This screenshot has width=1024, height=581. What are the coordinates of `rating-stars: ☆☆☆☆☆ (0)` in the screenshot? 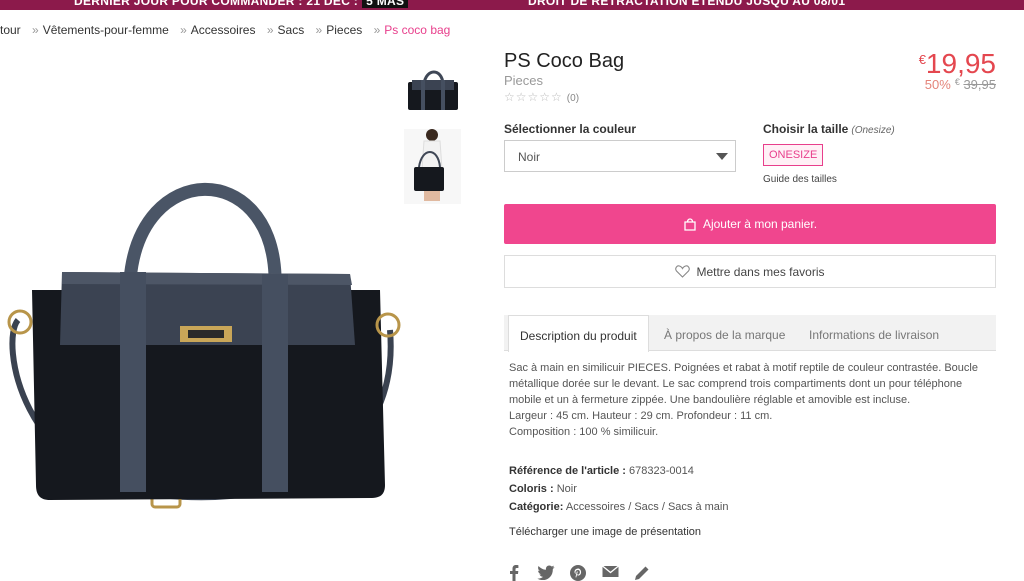 It's located at (541, 97).